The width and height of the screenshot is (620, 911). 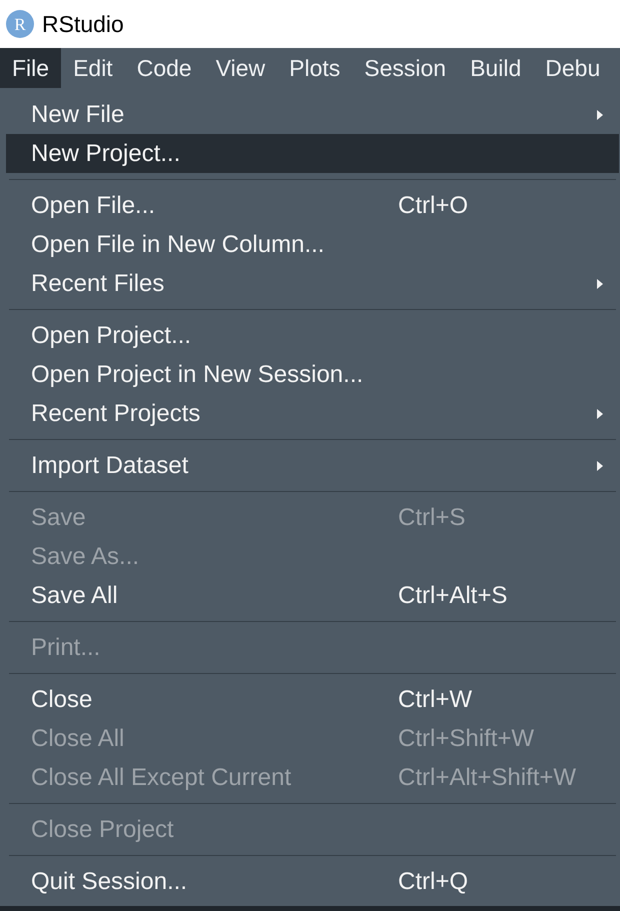 What do you see at coordinates (83, 24) in the screenshot?
I see `window-title: RStudio` at bounding box center [83, 24].